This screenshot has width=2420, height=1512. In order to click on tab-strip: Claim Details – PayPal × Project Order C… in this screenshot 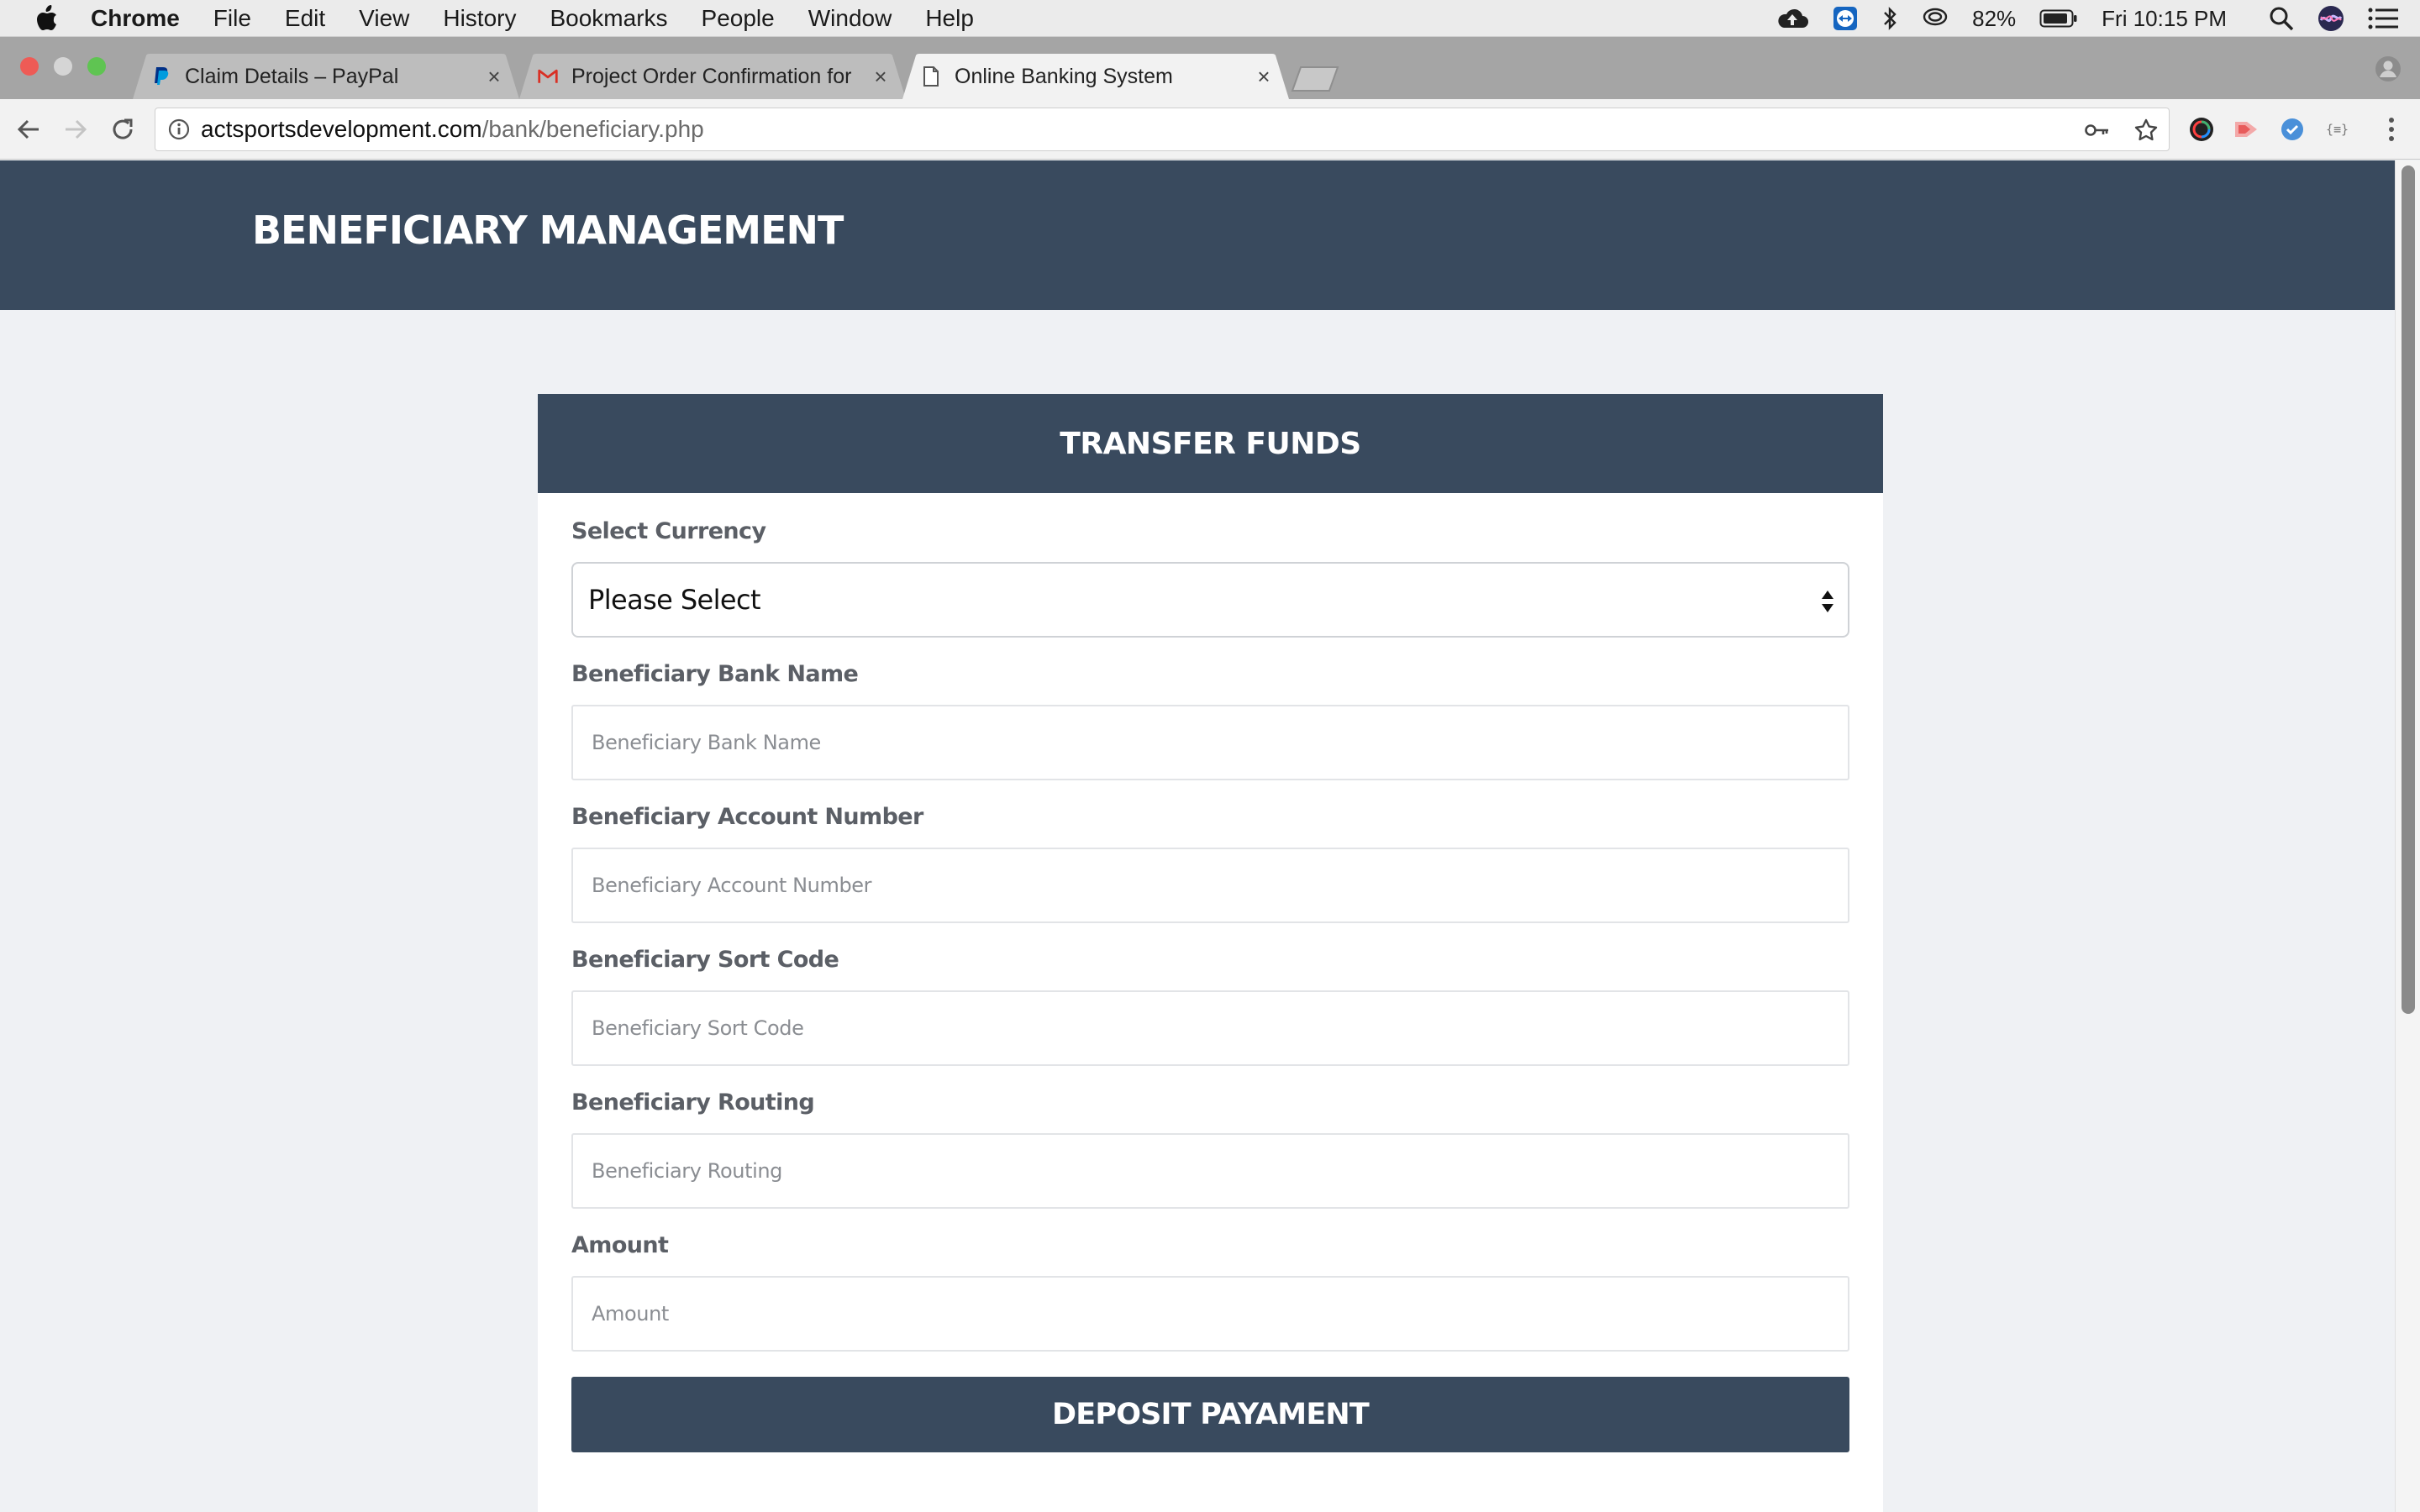, I will do `click(1210, 68)`.